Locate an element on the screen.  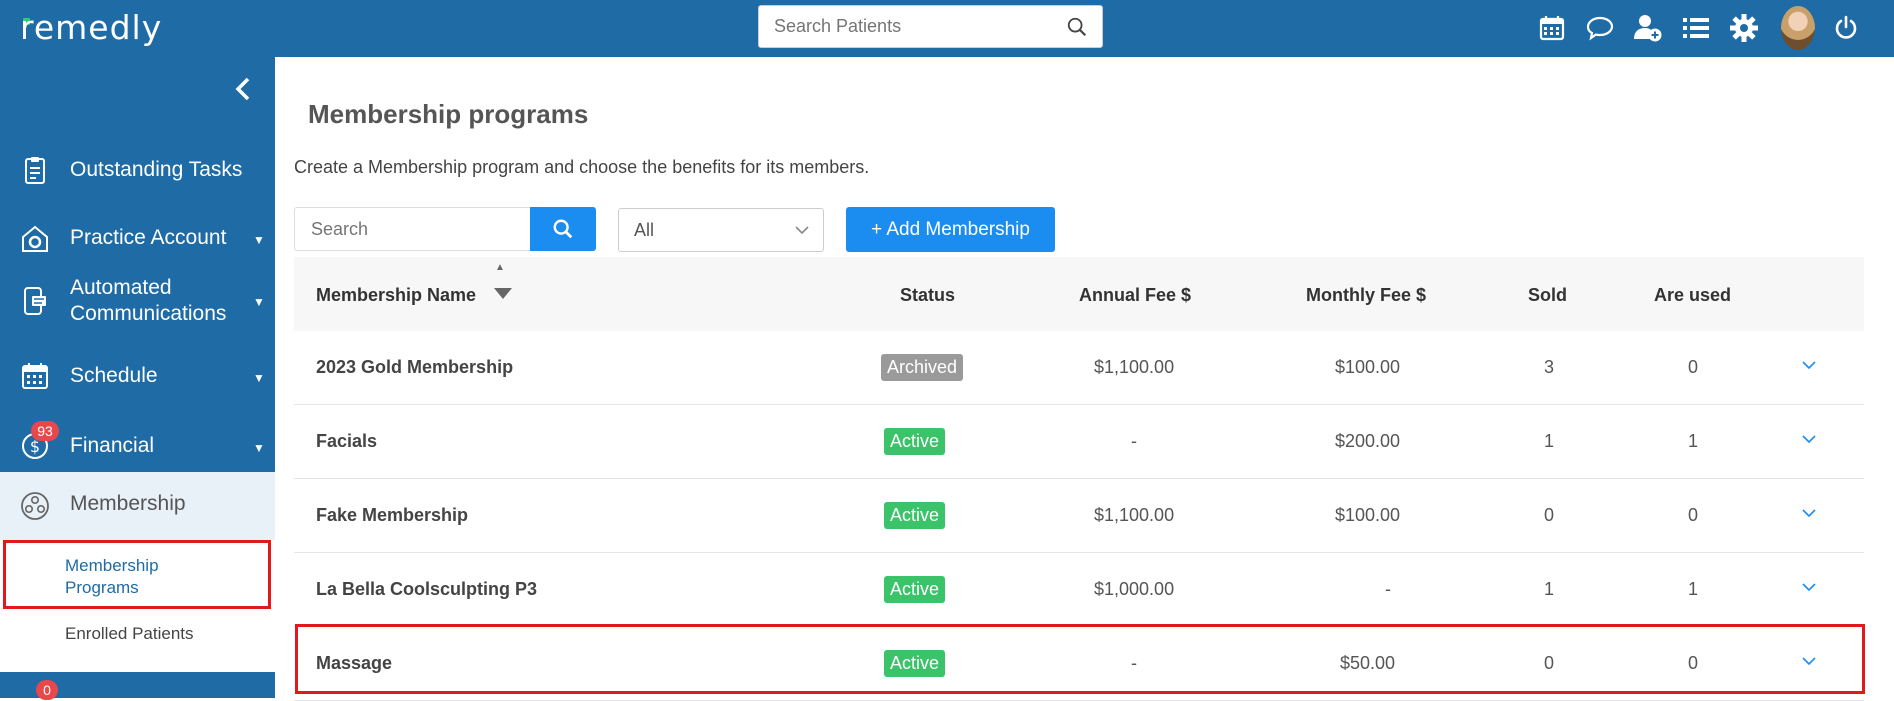
membership-icon is located at coordinates (35, 506).